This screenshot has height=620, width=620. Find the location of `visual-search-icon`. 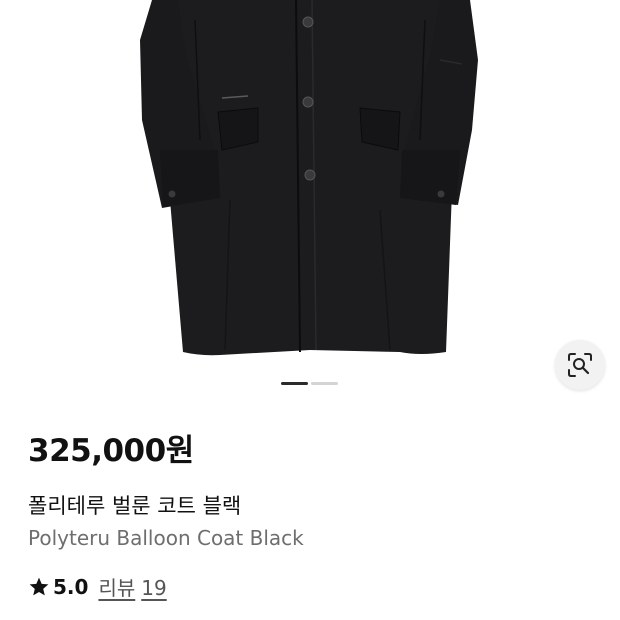

visual-search-icon is located at coordinates (580, 365).